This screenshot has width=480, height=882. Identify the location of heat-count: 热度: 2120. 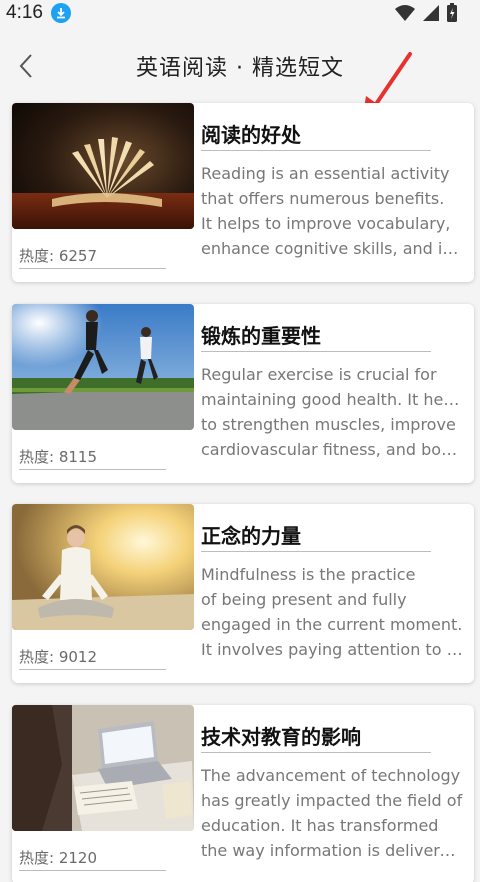
(92, 859).